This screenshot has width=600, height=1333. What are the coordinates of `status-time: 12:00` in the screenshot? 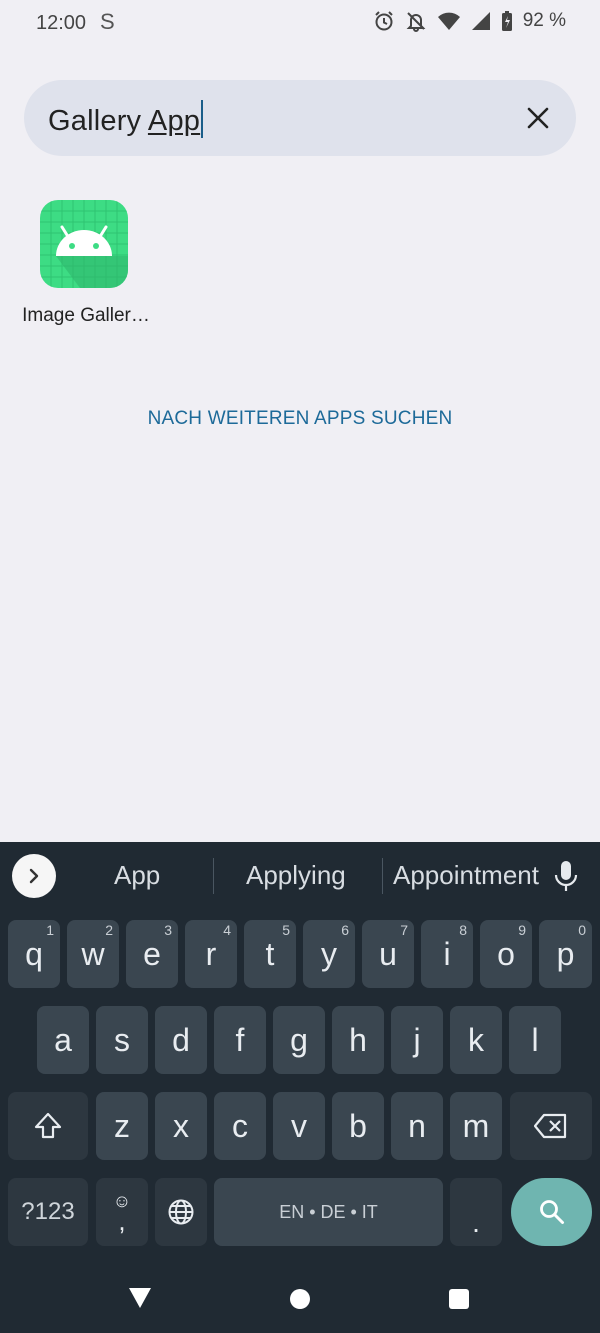 It's located at (61, 23).